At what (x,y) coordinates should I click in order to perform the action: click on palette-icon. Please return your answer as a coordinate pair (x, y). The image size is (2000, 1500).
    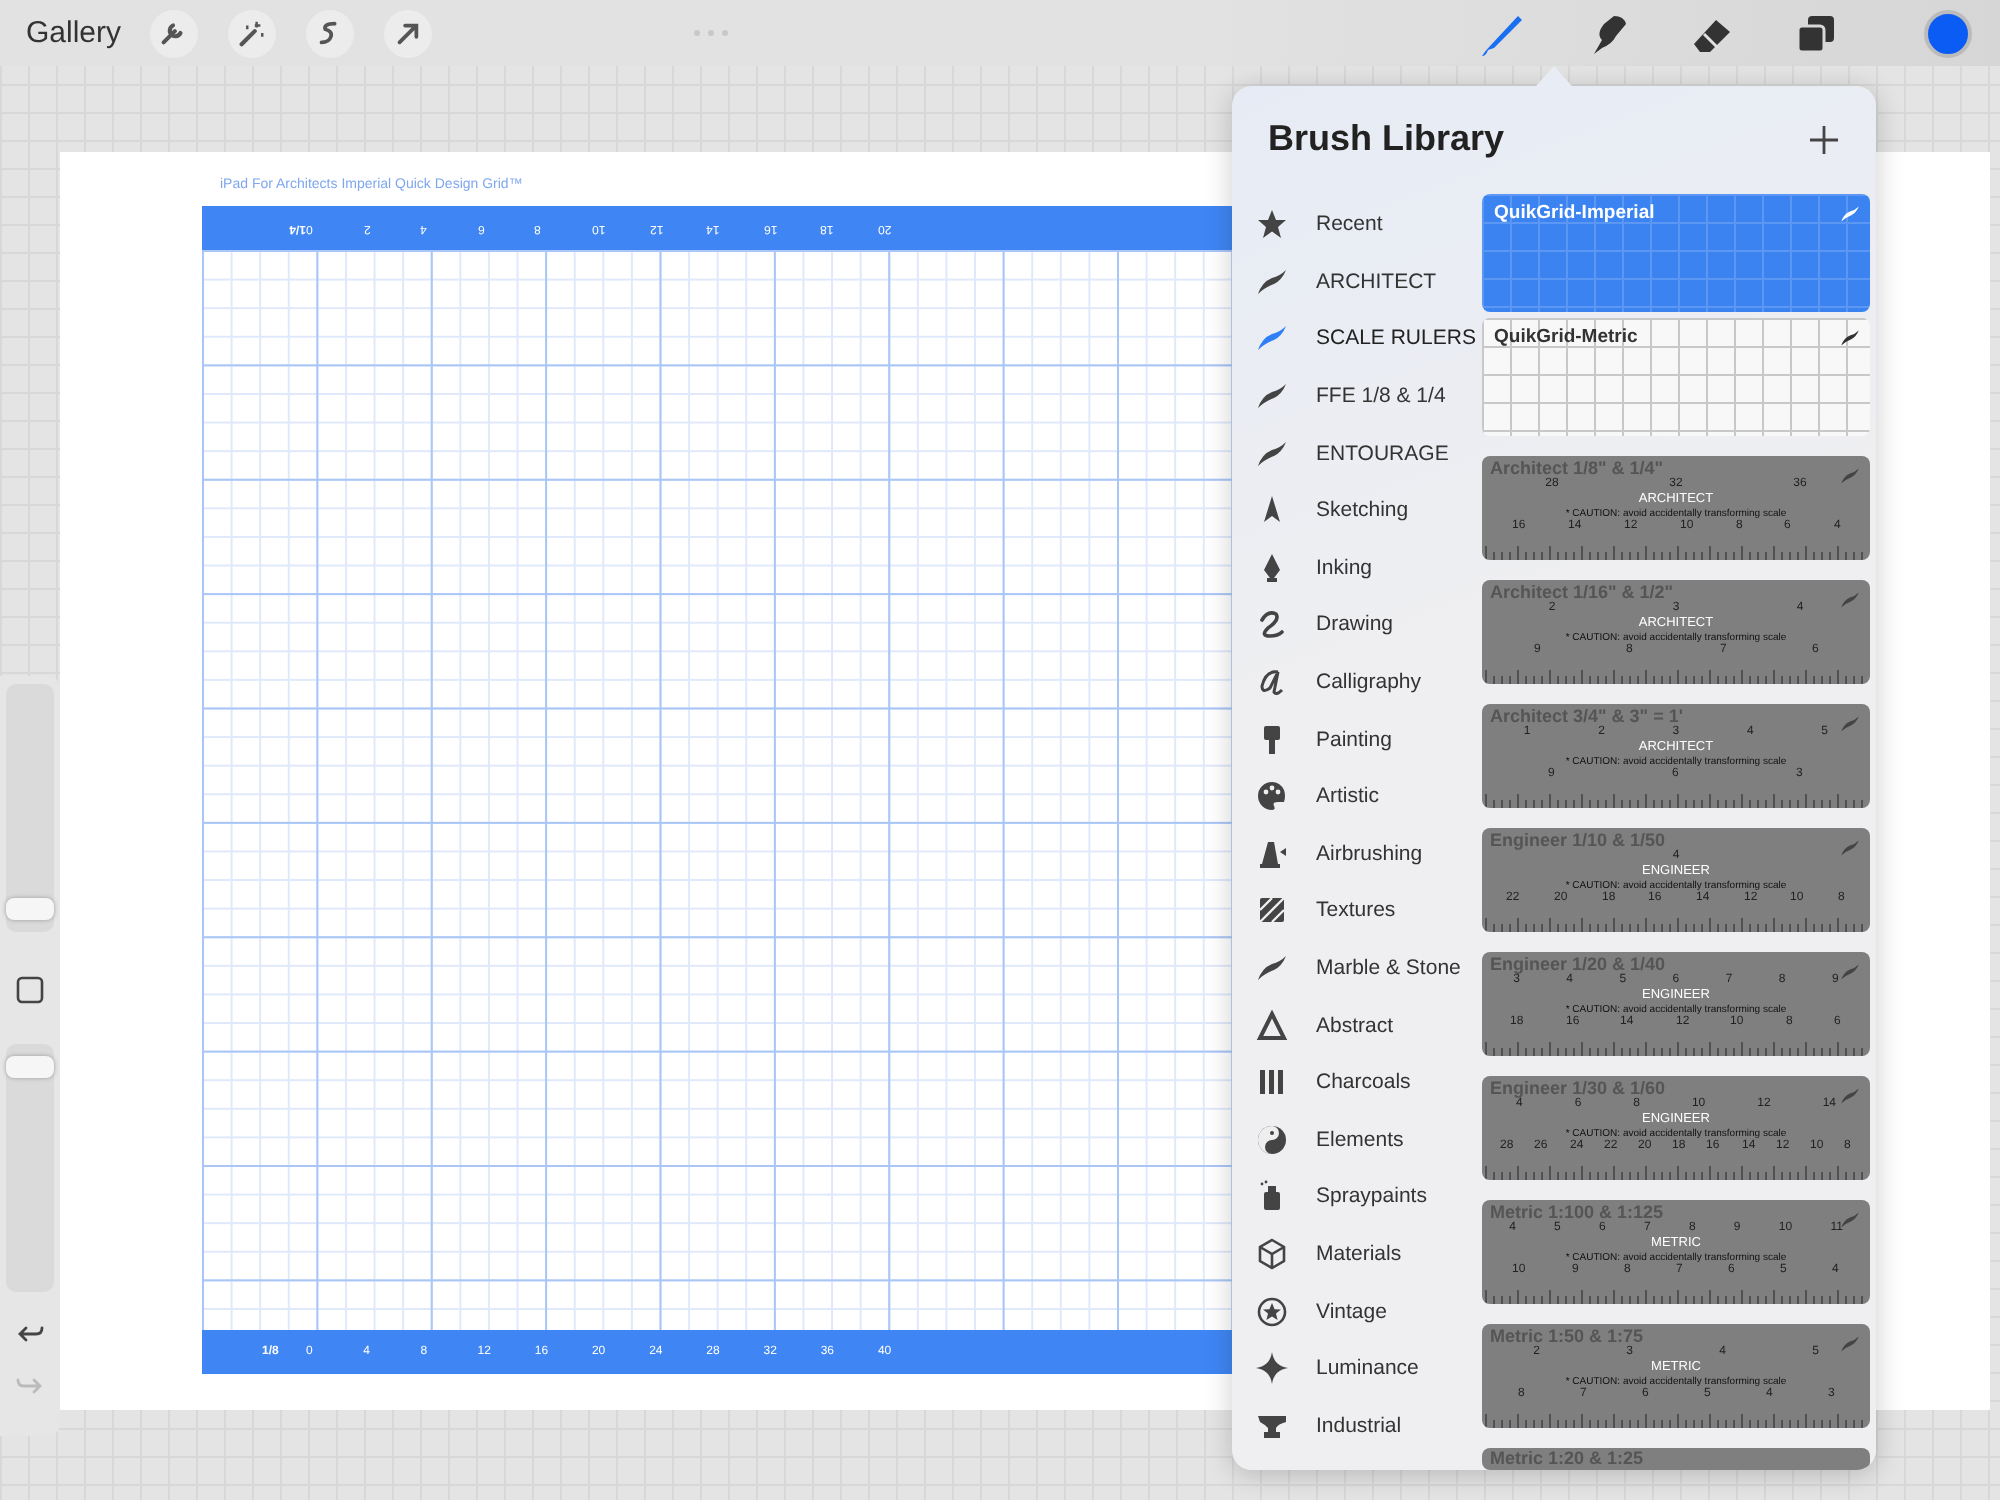
    Looking at the image, I should click on (1272, 796).